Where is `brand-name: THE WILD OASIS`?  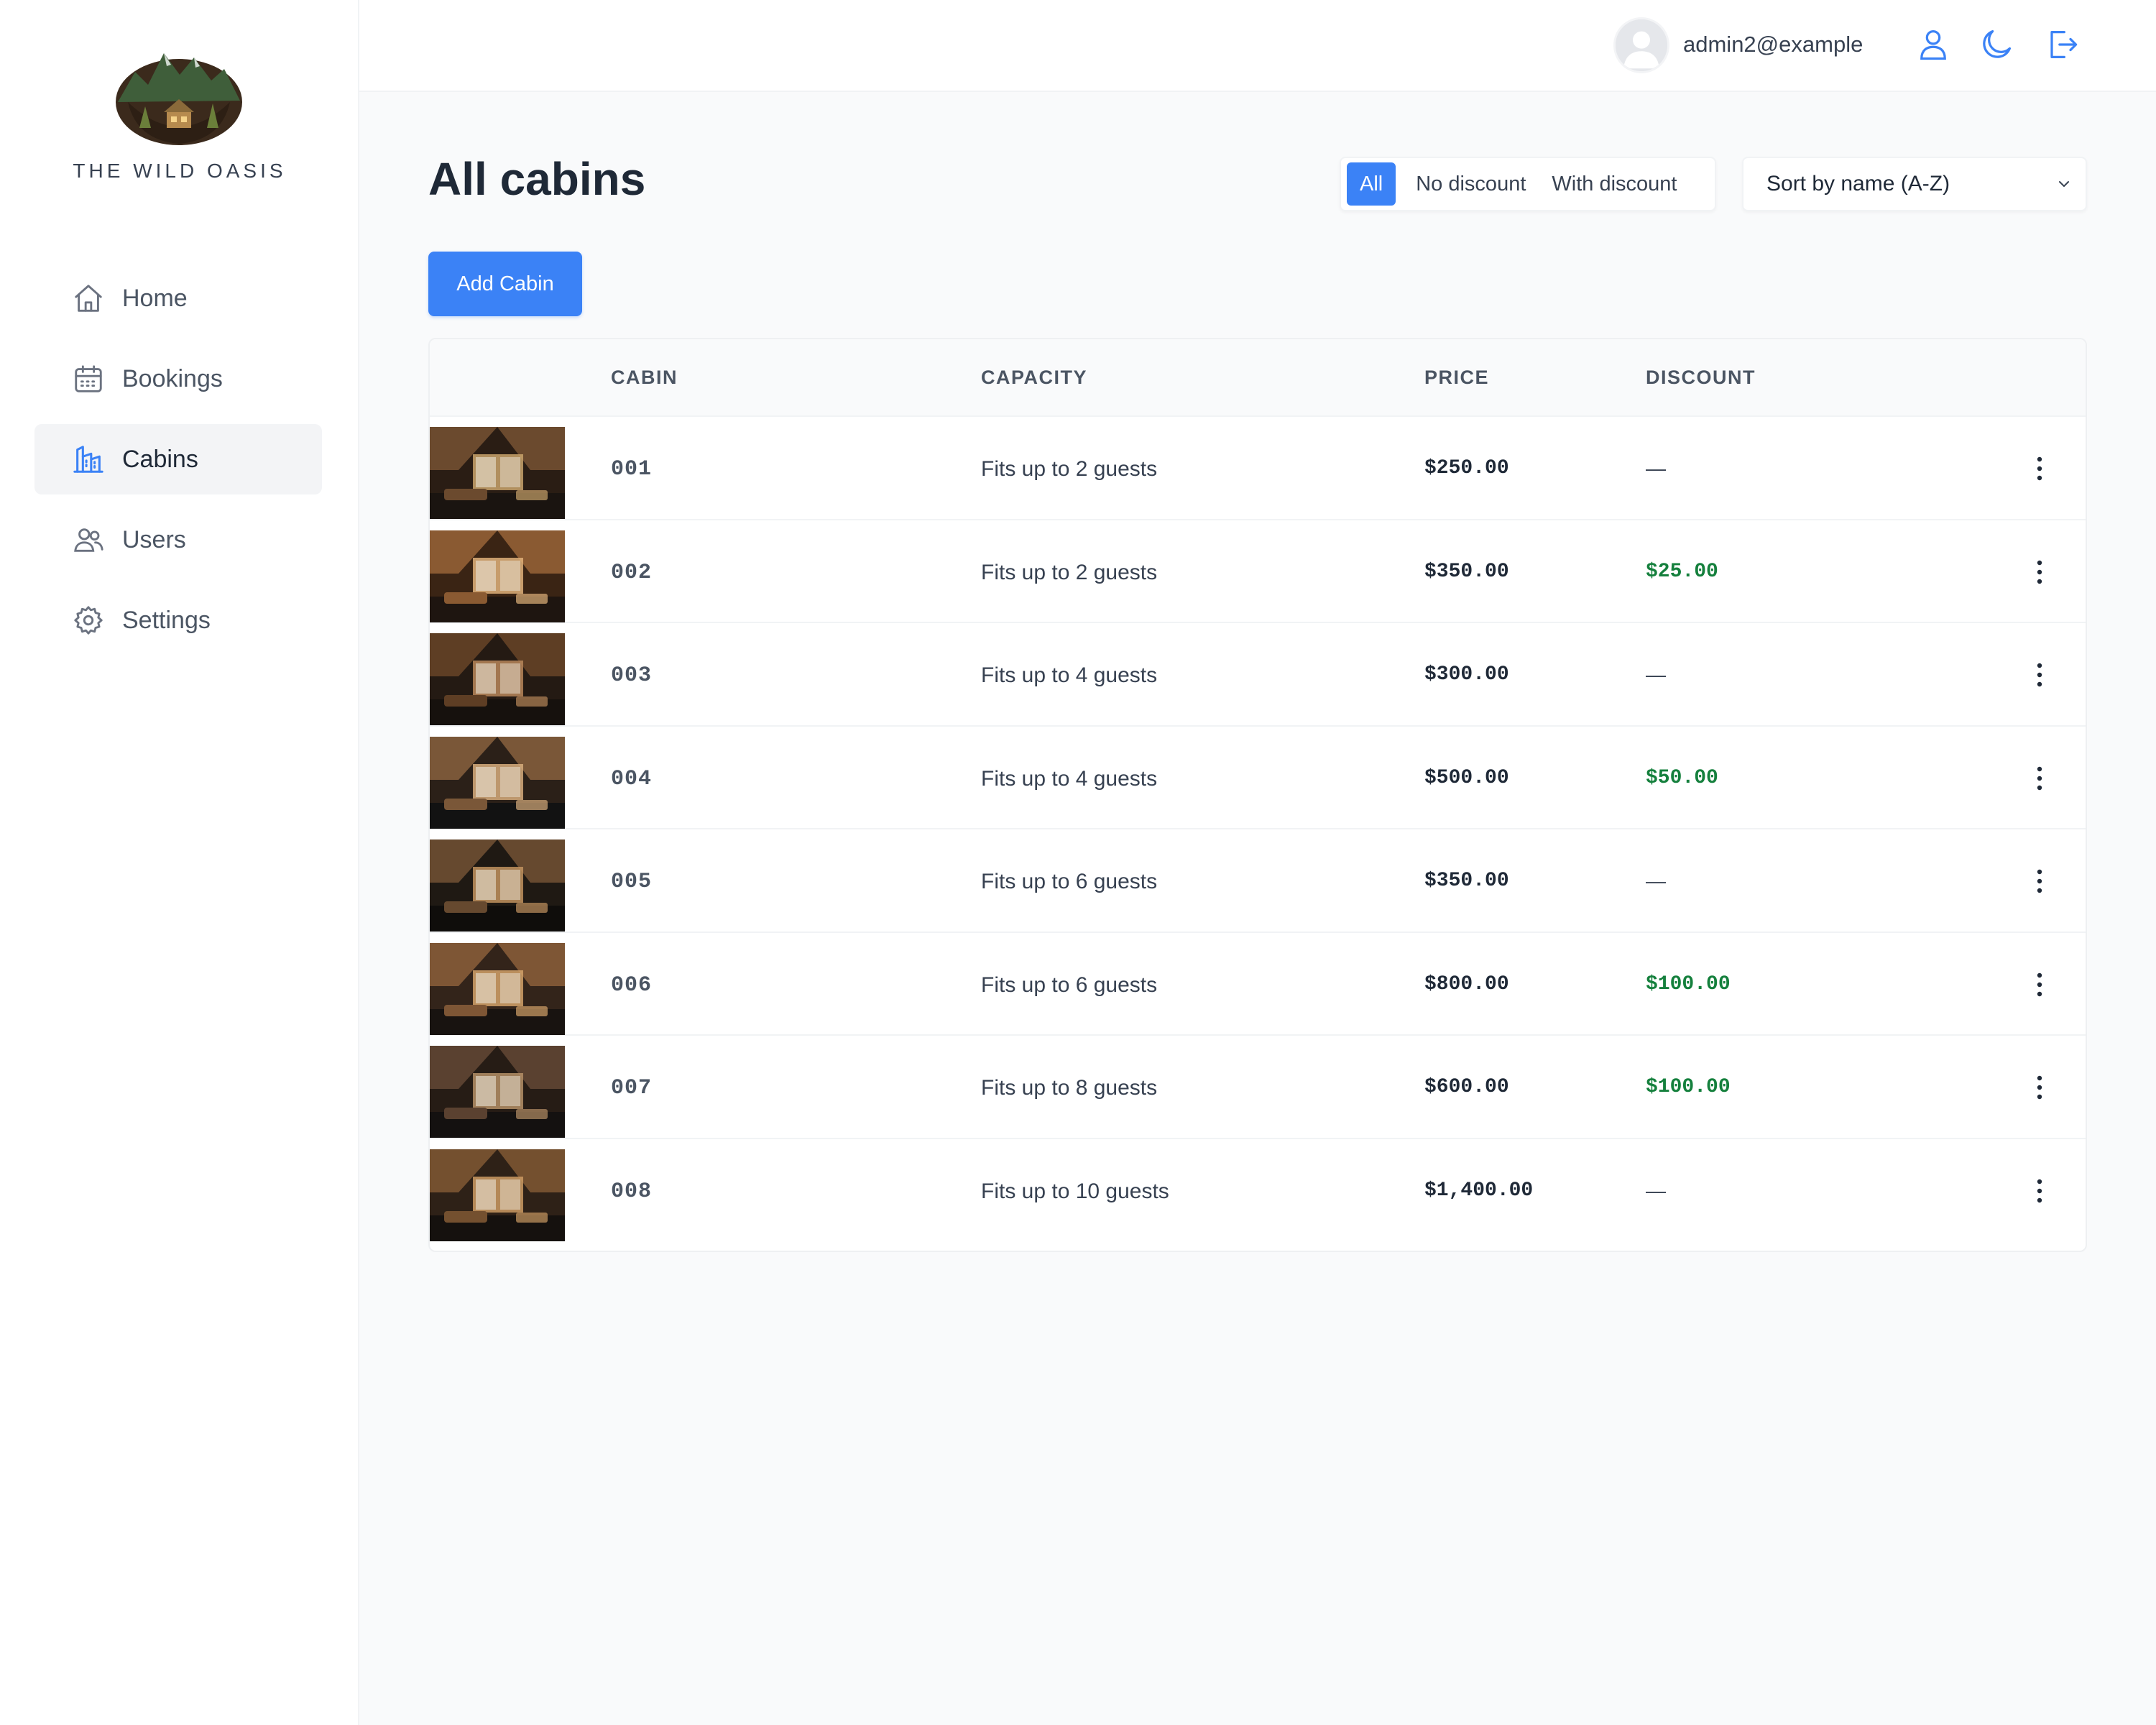 brand-name: THE WILD OASIS is located at coordinates (180, 171).